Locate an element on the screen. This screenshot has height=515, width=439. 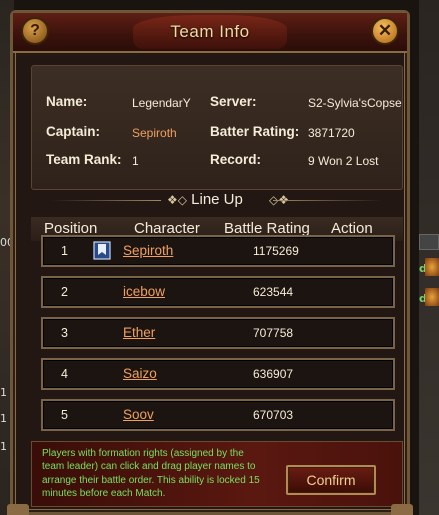
banner-icon is located at coordinates (102, 250).